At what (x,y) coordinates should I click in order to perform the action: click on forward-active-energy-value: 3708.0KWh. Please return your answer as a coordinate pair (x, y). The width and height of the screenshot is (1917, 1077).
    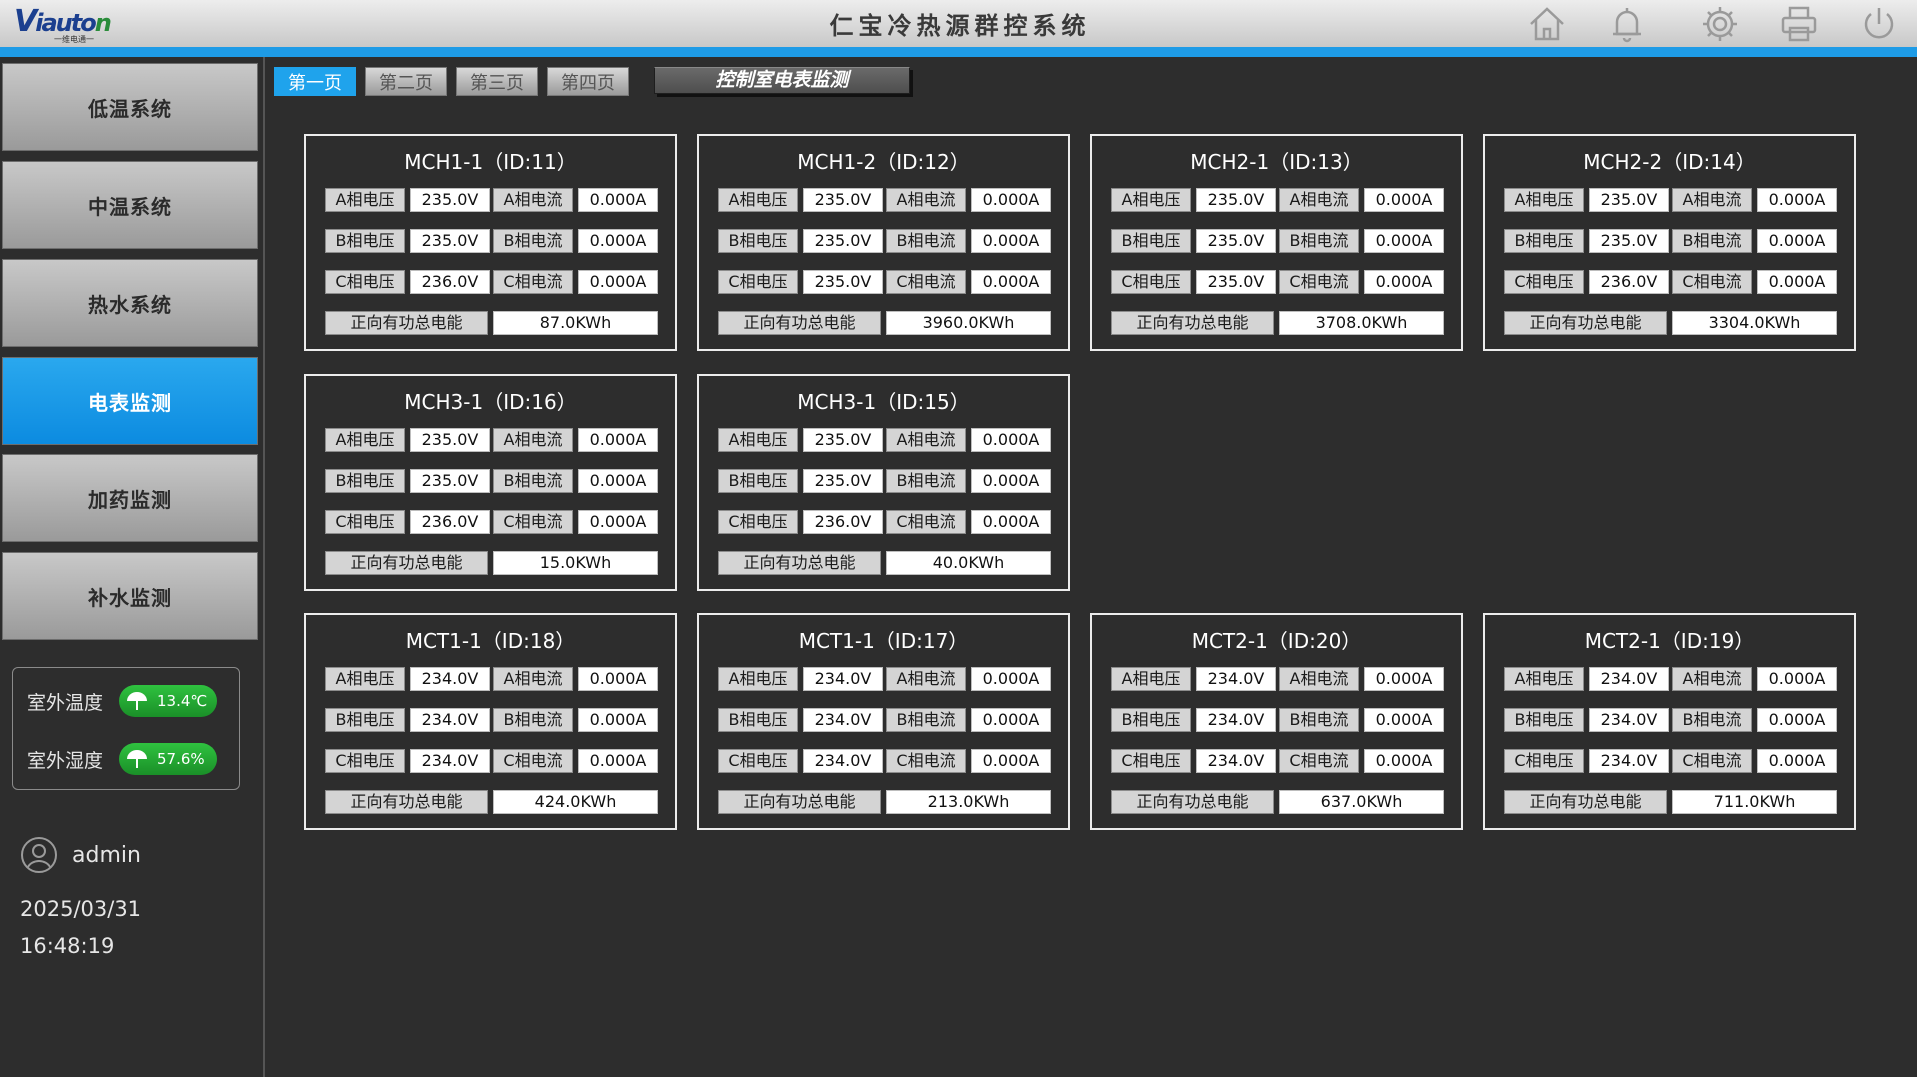
    Looking at the image, I should click on (1361, 323).